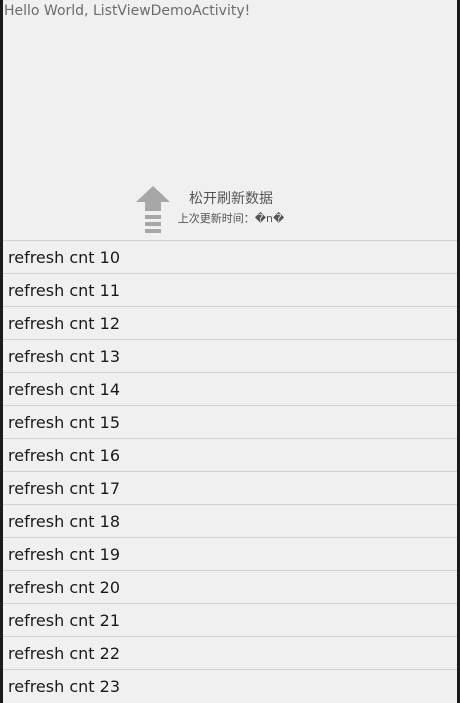 Image resolution: width=460 pixels, height=703 pixels. Describe the element at coordinates (64, 488) in the screenshot. I see `list-item-label: refresh cnt 17` at that location.